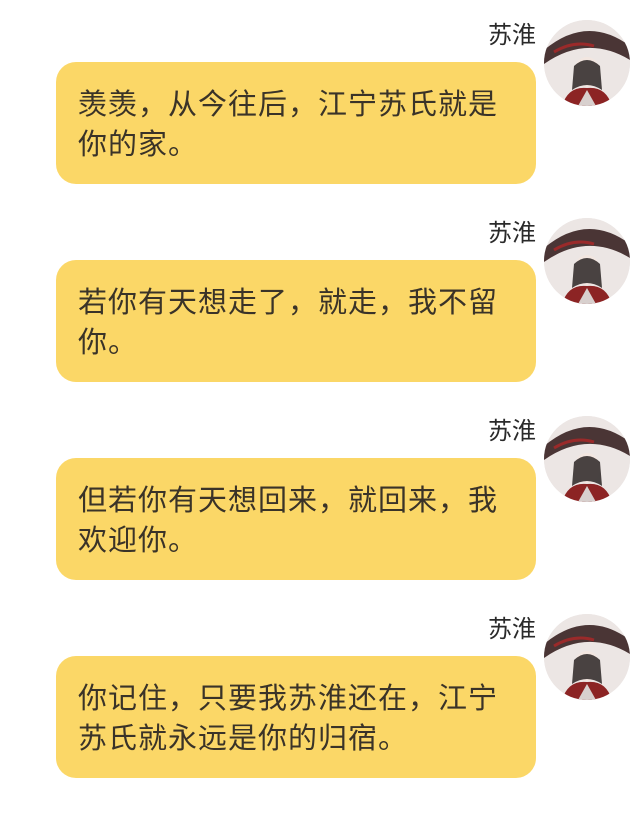 The height and width of the screenshot is (818, 640). I want to click on message-bubble: 若你有天想走了，就走，我不留你。, so click(296, 321).